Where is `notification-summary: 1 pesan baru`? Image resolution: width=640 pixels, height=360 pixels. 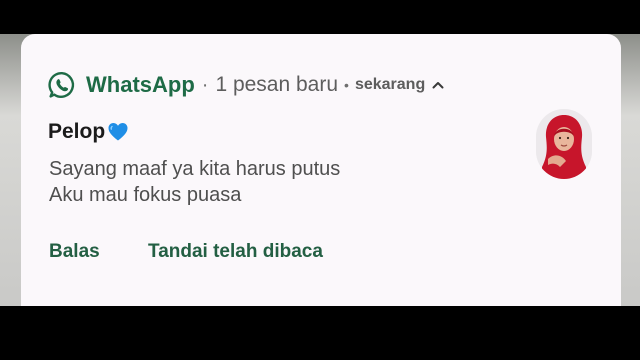 notification-summary: 1 pesan baru is located at coordinates (277, 84).